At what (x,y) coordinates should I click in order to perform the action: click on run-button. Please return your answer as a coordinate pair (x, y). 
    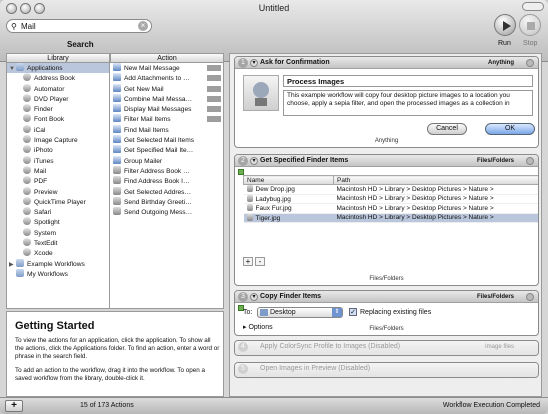
    Looking at the image, I should click on (505, 25).